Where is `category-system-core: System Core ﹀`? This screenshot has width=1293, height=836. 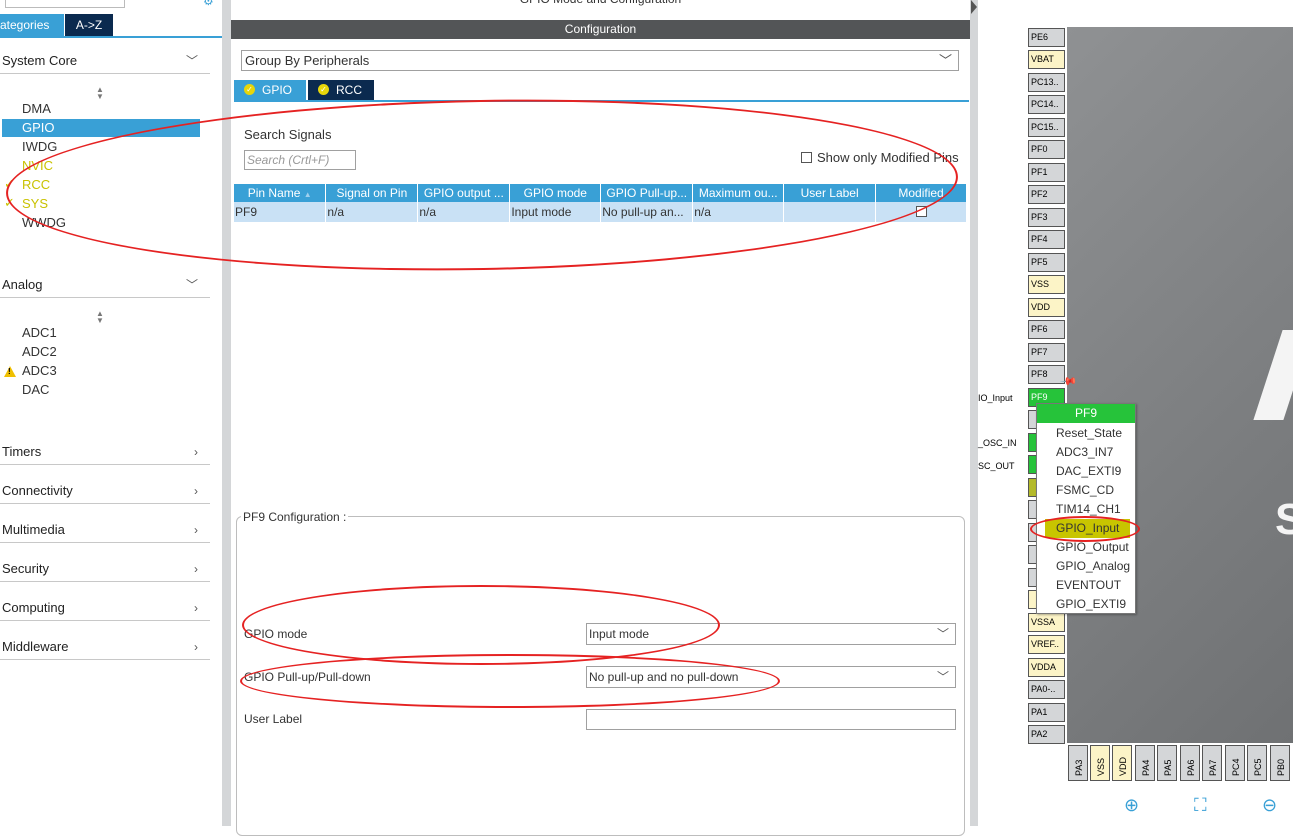 category-system-core: System Core ﹀ is located at coordinates (105, 61).